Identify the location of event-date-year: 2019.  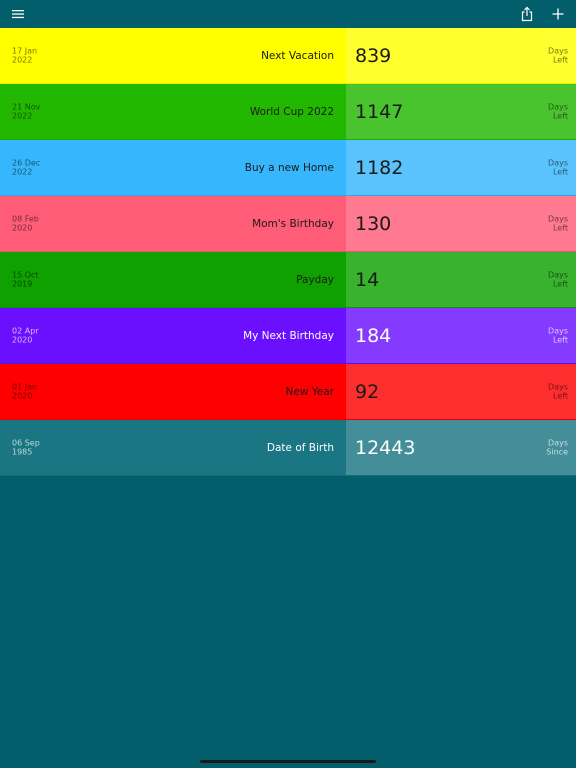
(22, 284).